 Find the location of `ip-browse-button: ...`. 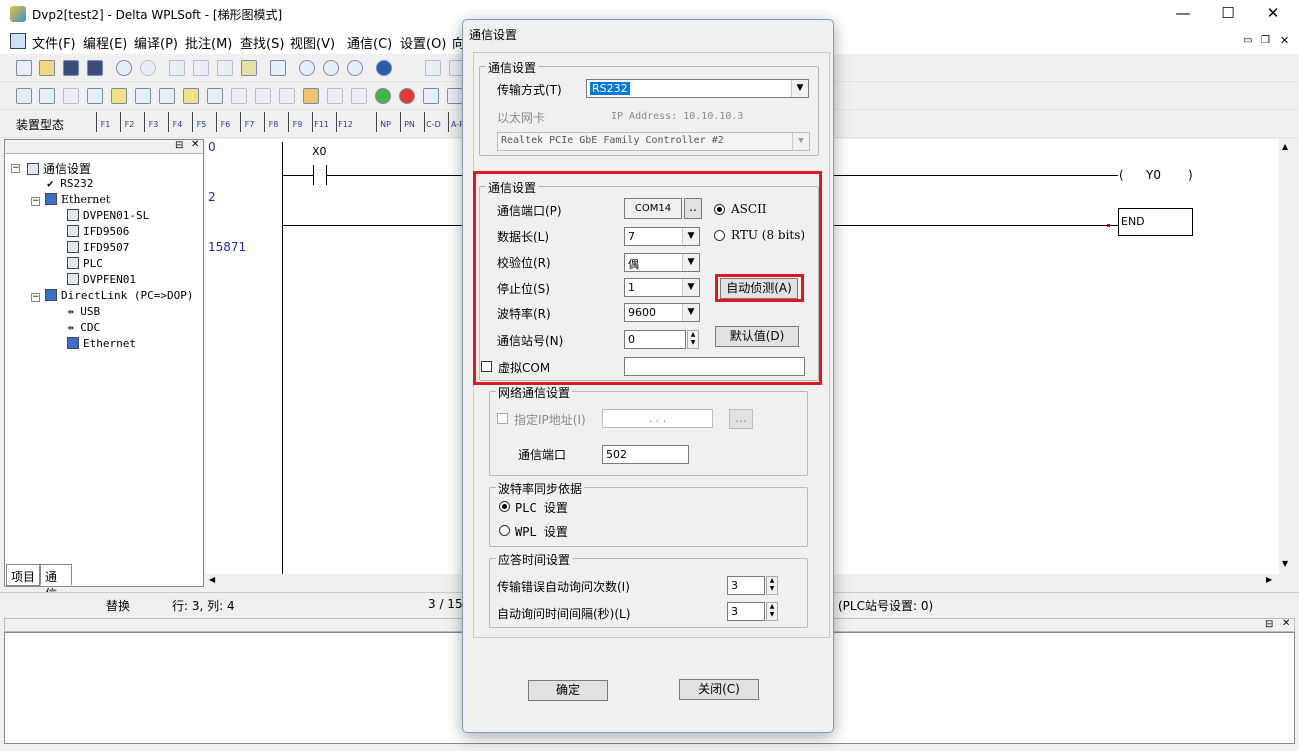

ip-browse-button: ... is located at coordinates (741, 419).